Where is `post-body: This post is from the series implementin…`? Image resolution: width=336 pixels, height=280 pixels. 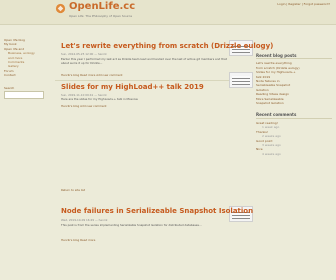
post-body: This post is from the series implementin… is located at coordinates (131, 225).